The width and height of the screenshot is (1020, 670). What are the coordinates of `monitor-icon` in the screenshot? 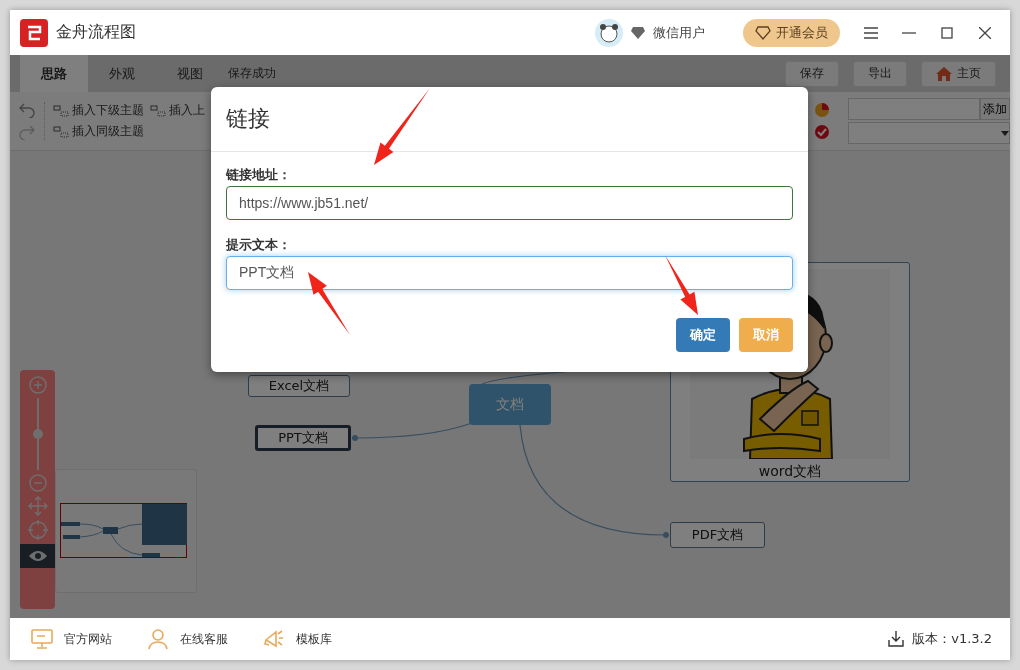 It's located at (42, 639).